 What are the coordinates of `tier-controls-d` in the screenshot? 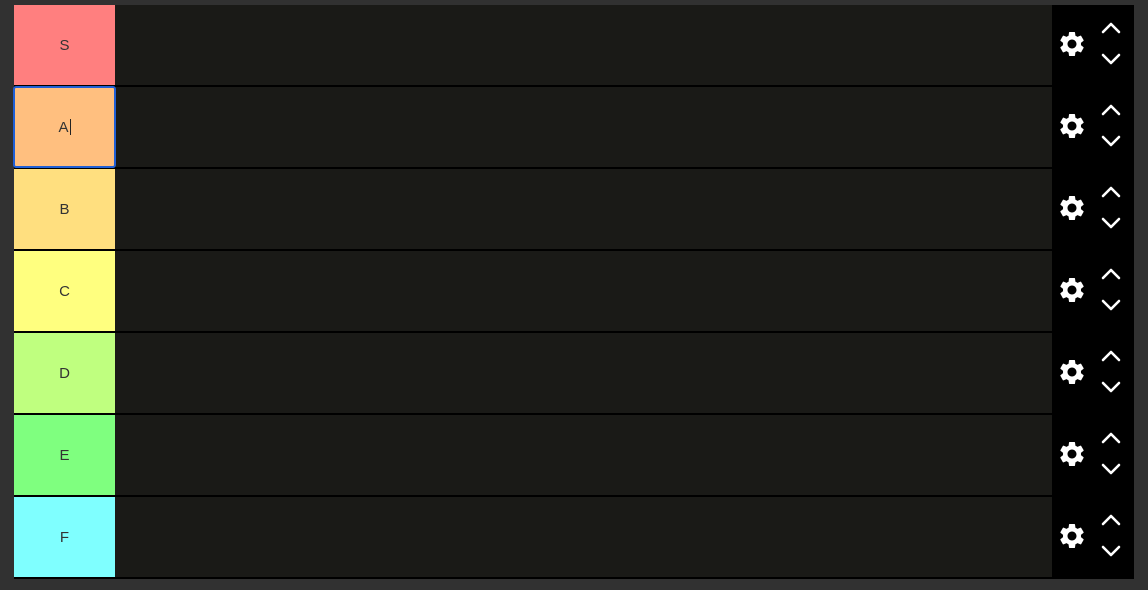 It's located at (1093, 373).